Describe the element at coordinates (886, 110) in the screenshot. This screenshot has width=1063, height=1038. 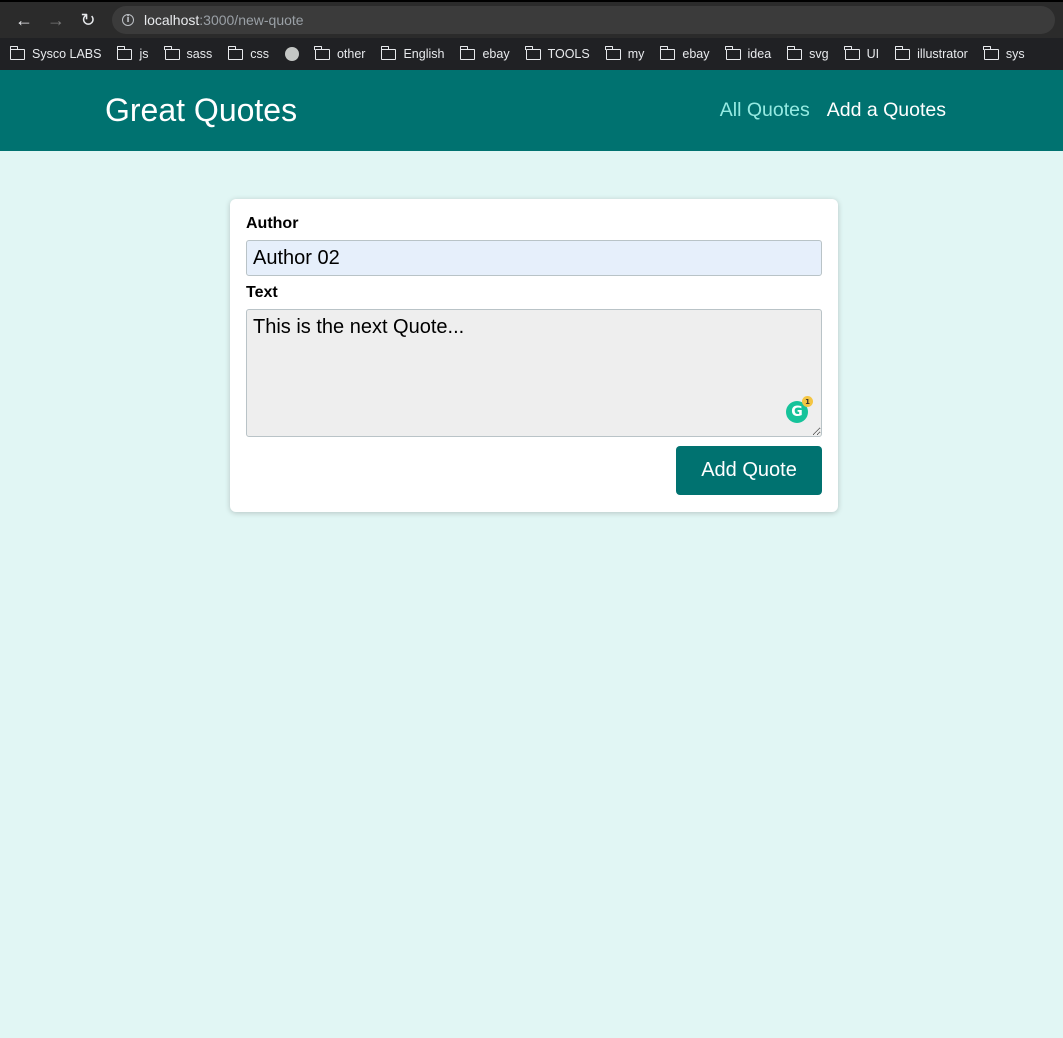
I see `nav-link-add-quote: Add a Quotes` at that location.